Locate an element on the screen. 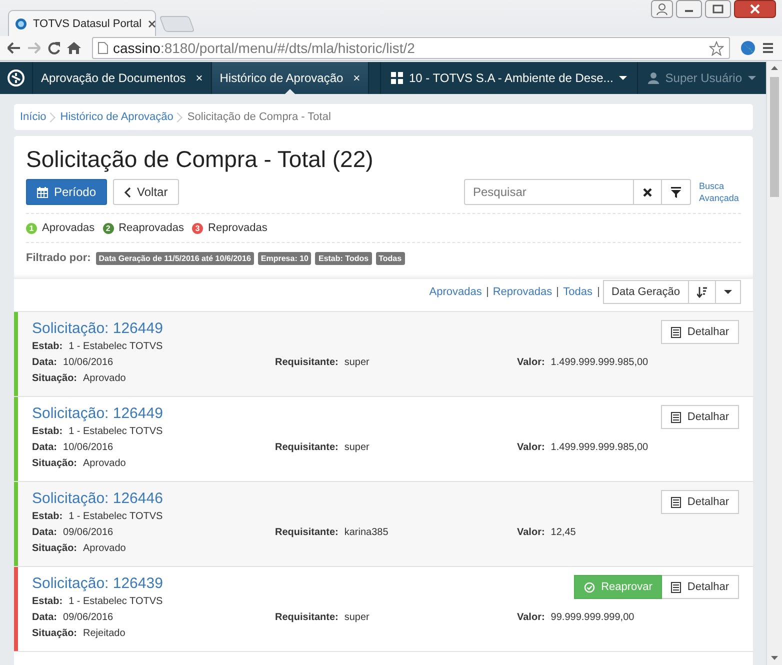 Image resolution: width=782 pixels, height=665 pixels. field-value: 12,45 is located at coordinates (563, 532).